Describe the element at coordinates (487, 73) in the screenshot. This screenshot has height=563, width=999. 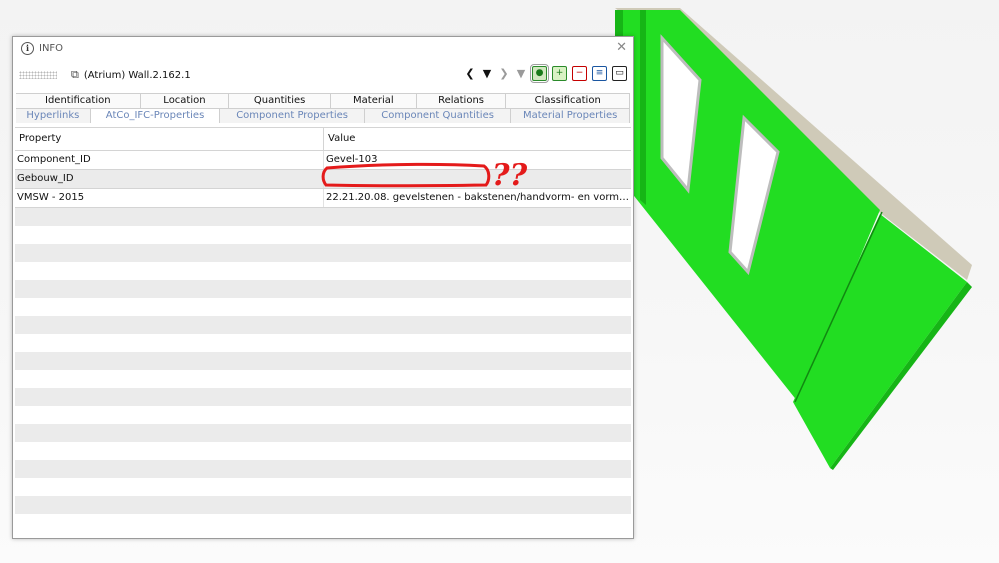
I see `dropdown-icon: ▼` at that location.